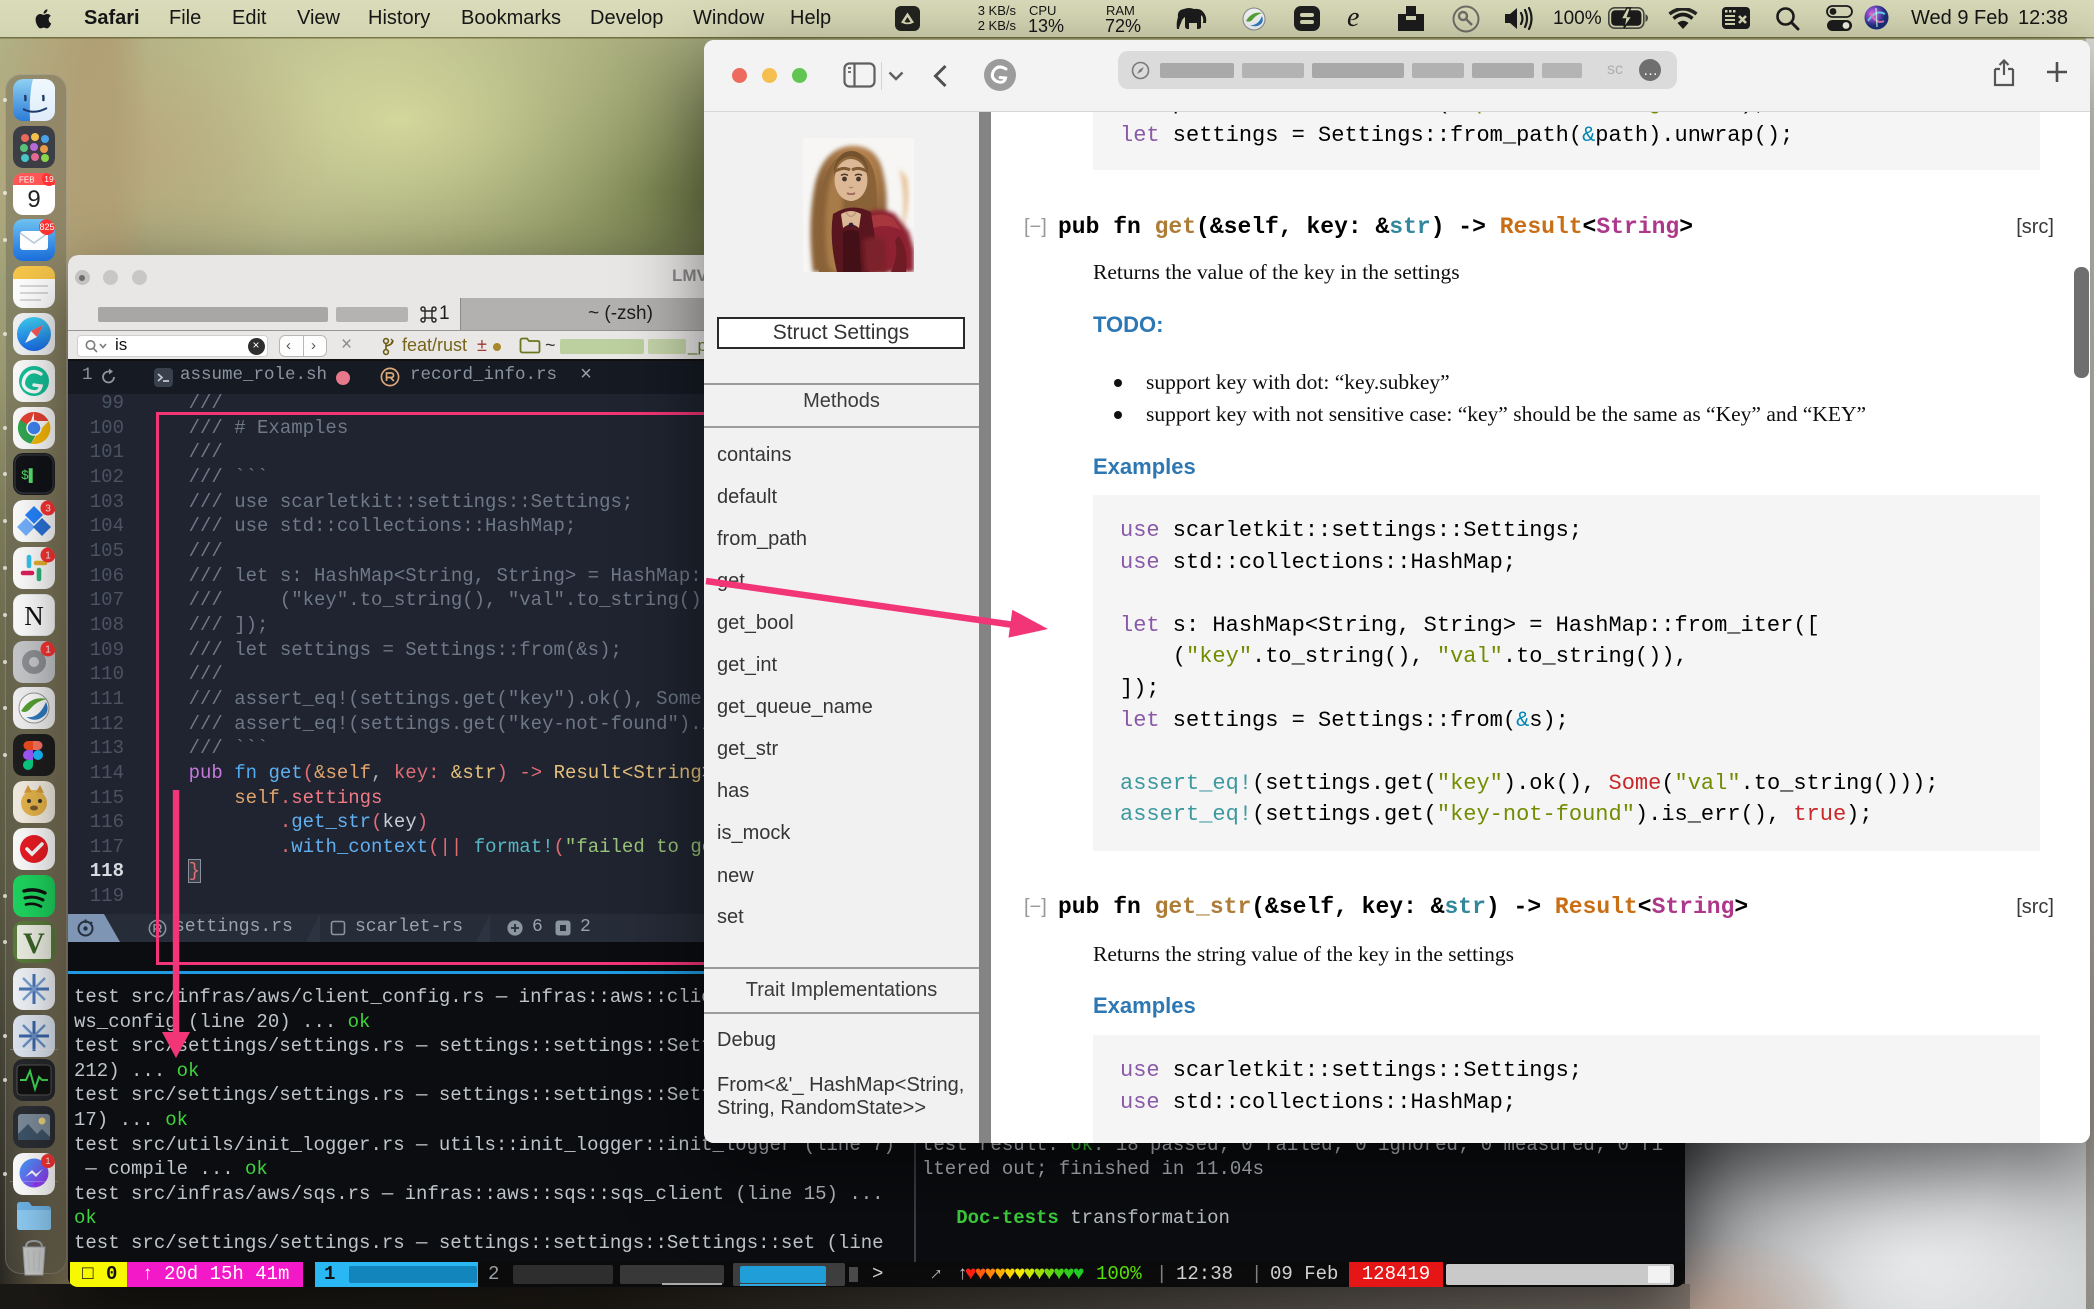  Describe the element at coordinates (49, 179) in the screenshot. I see `svg-text: 19` at that location.